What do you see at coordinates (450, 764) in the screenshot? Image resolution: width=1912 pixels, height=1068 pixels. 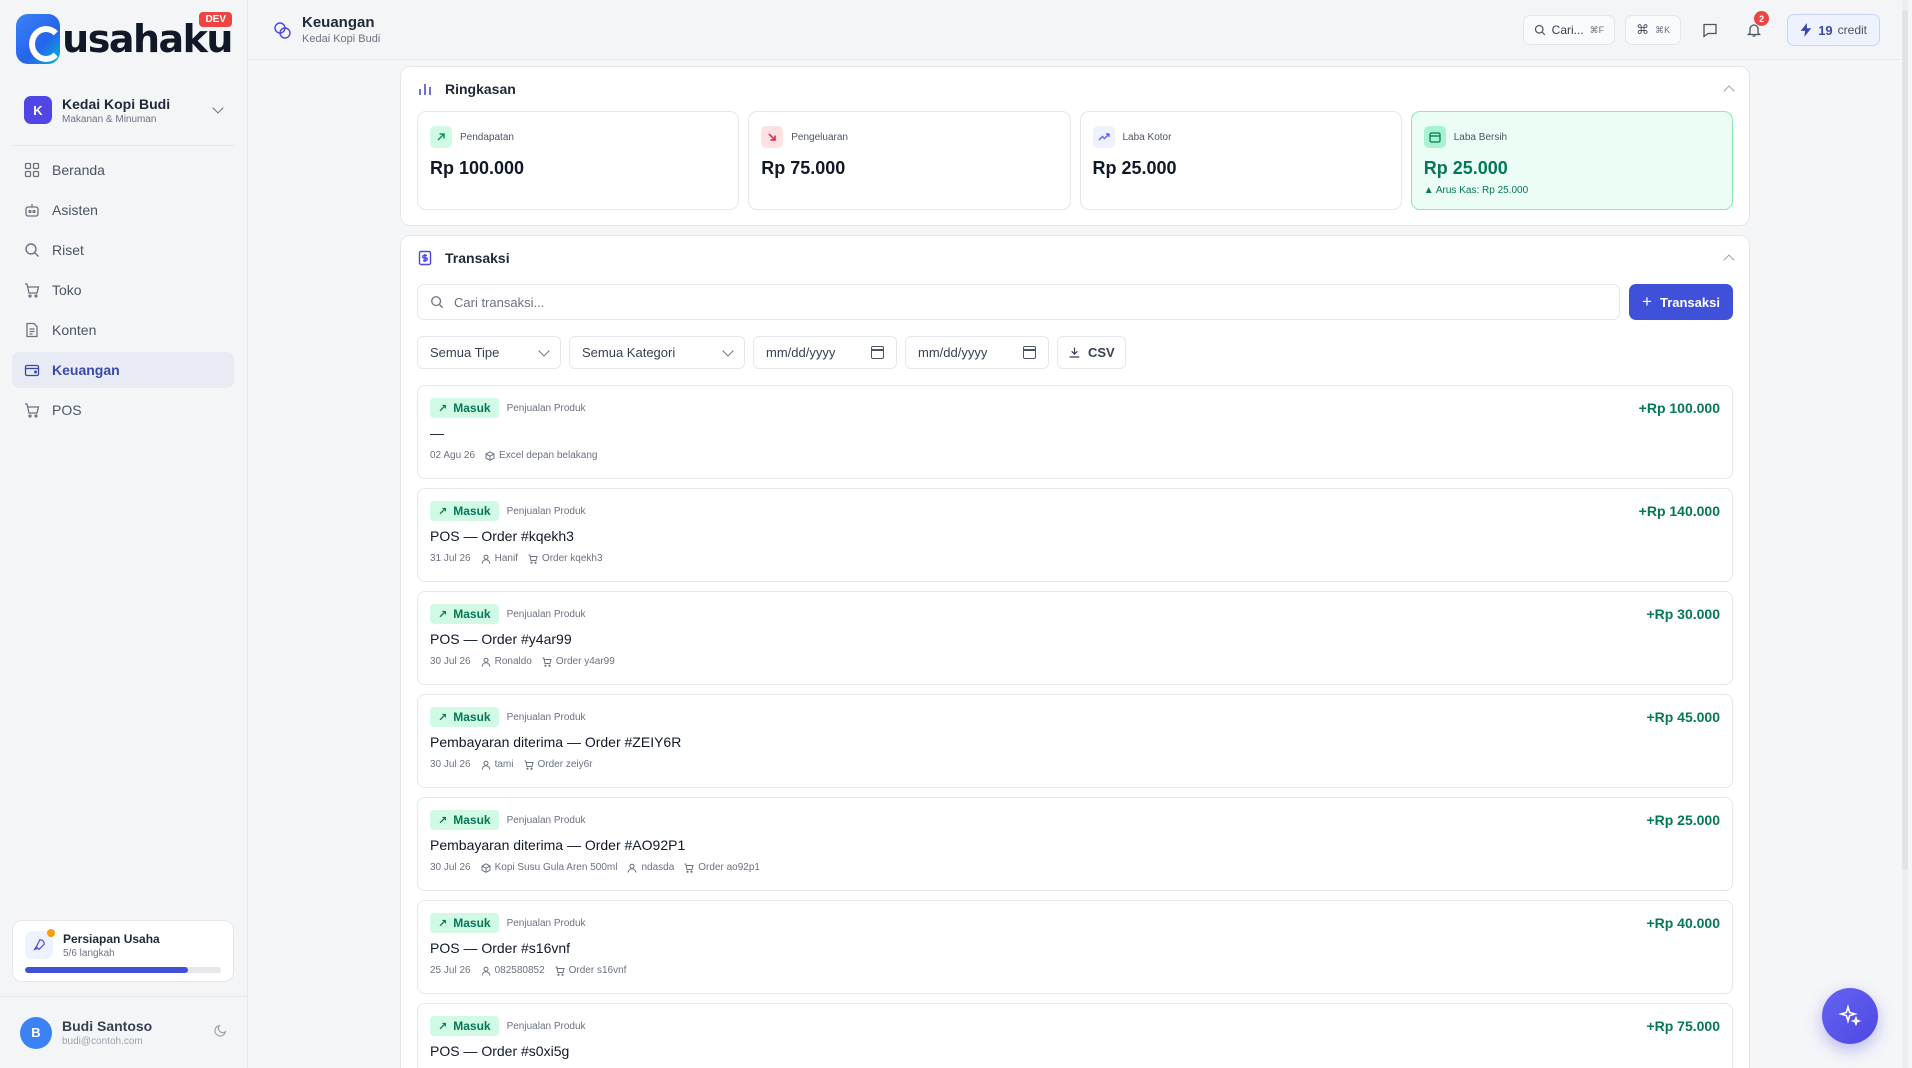 I see `transaction-date: 30 Jul 26` at bounding box center [450, 764].